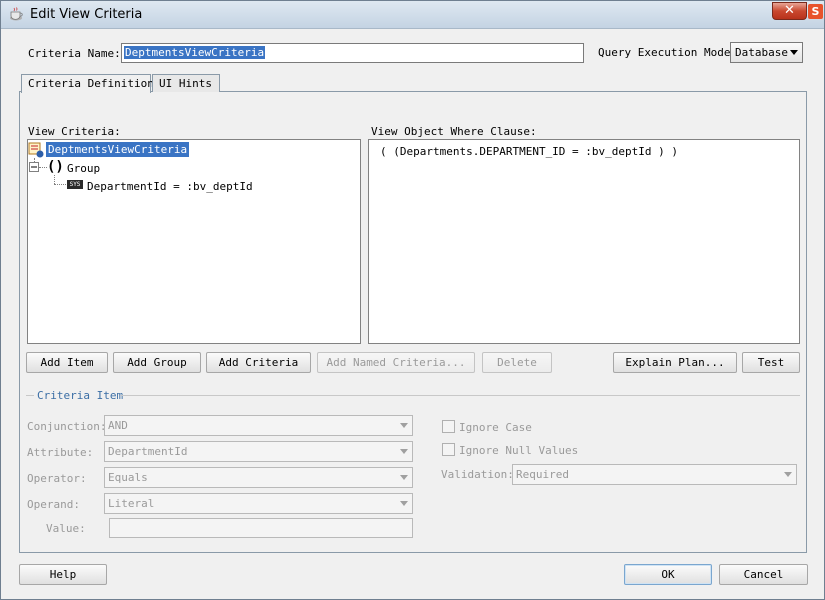 The image size is (825, 600). What do you see at coordinates (668, 574) in the screenshot?
I see `ok-button: OK` at bounding box center [668, 574].